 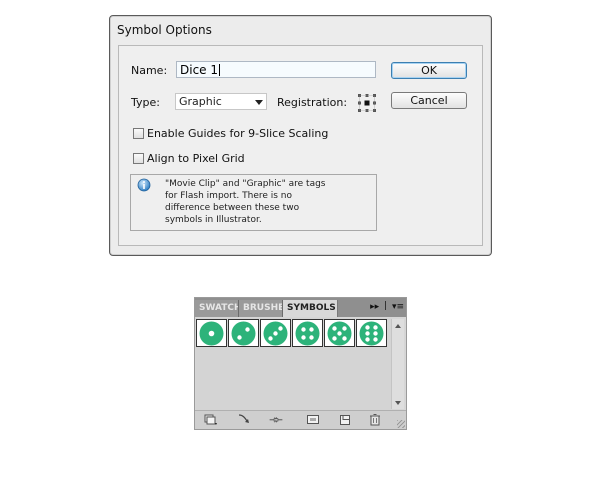 I want to click on tab-brushes: BRUSHES, so click(x=261, y=308).